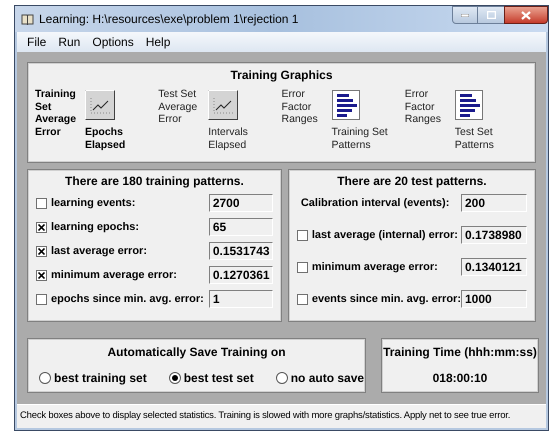 The image size is (549, 434). What do you see at coordinates (36, 42) in the screenshot?
I see `menu-item: File` at bounding box center [36, 42].